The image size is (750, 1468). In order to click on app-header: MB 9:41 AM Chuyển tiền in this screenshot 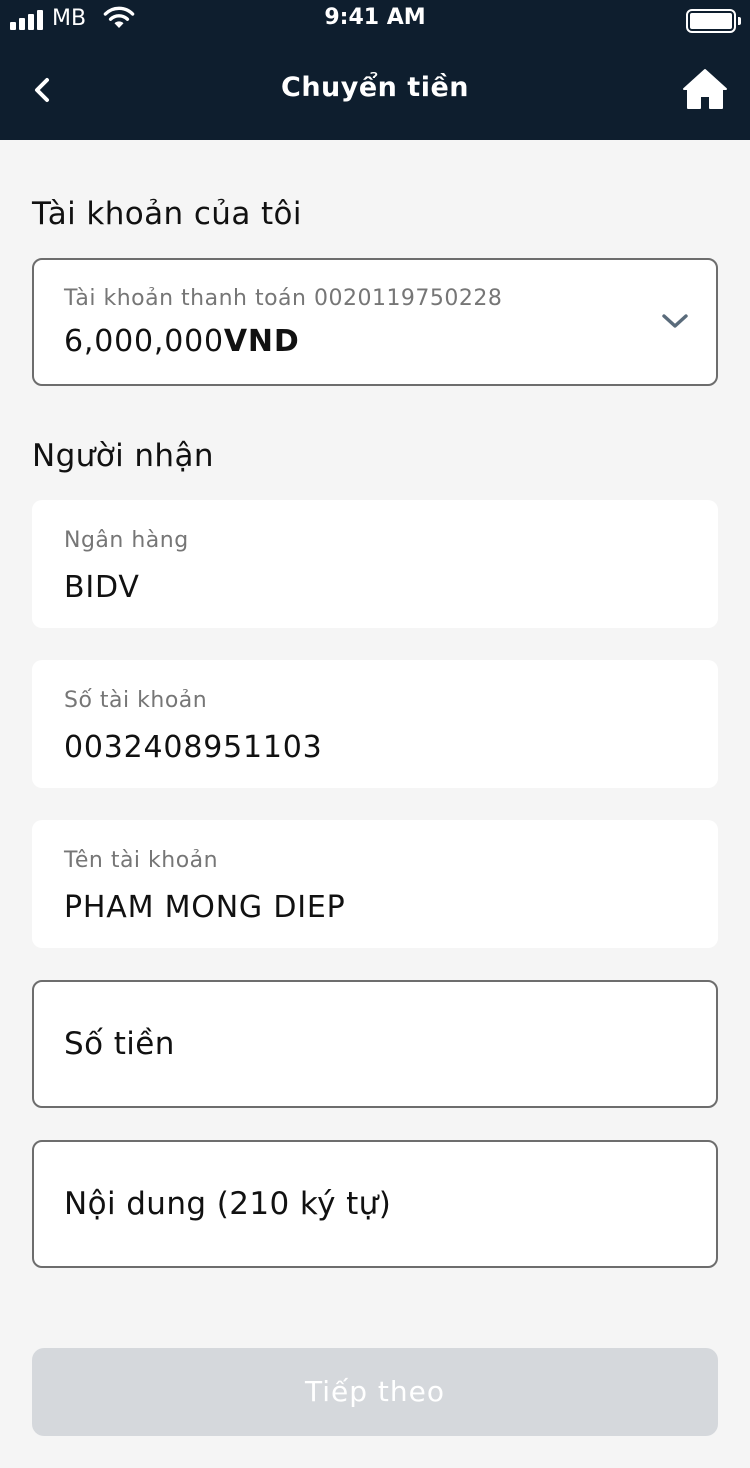, I will do `click(375, 70)`.